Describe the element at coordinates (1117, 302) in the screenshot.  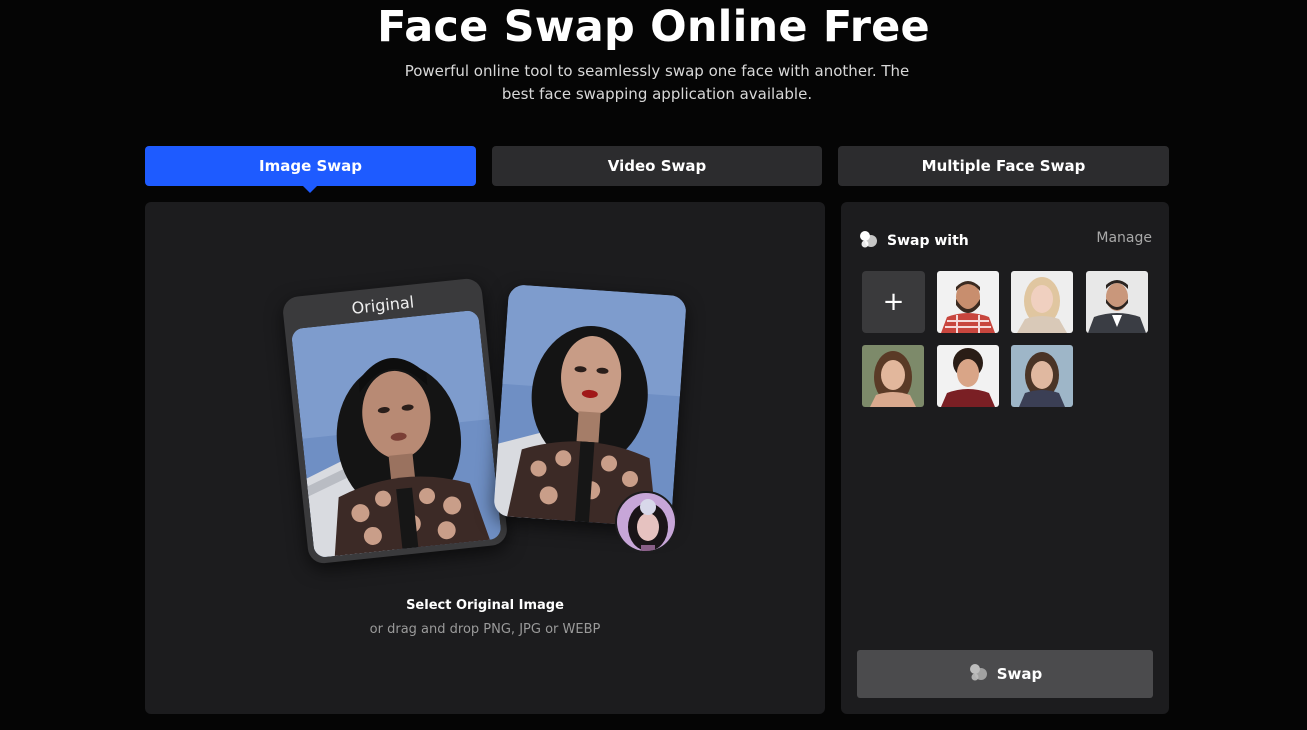
I see `face-thumb-man-in-suit` at that location.